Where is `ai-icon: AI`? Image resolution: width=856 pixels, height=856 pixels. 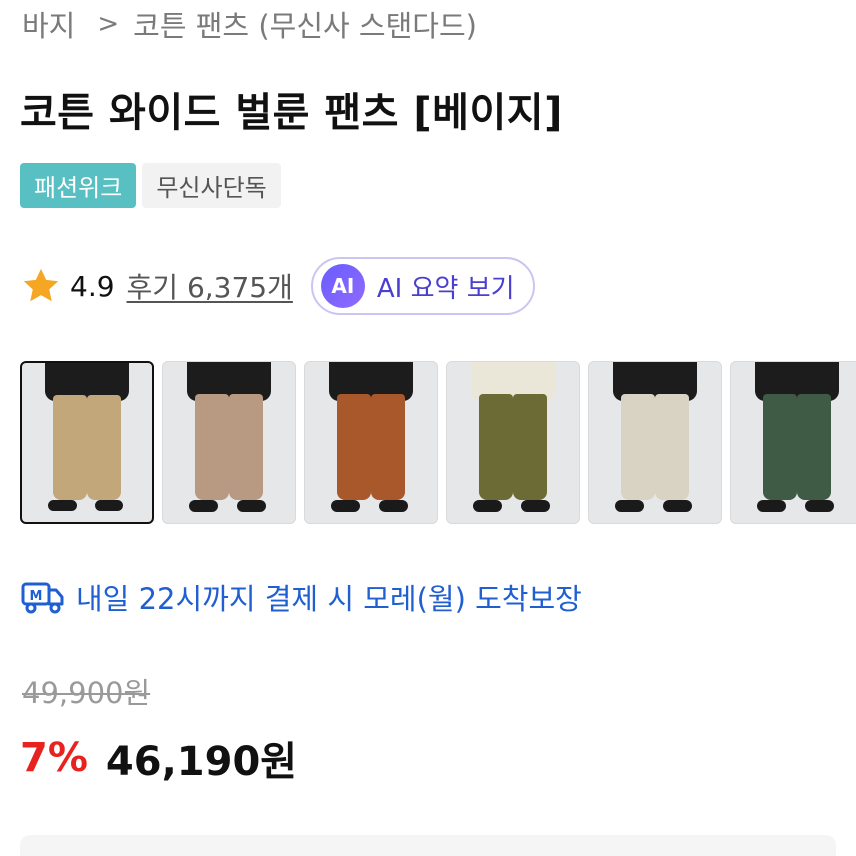
ai-icon: AI is located at coordinates (342, 286).